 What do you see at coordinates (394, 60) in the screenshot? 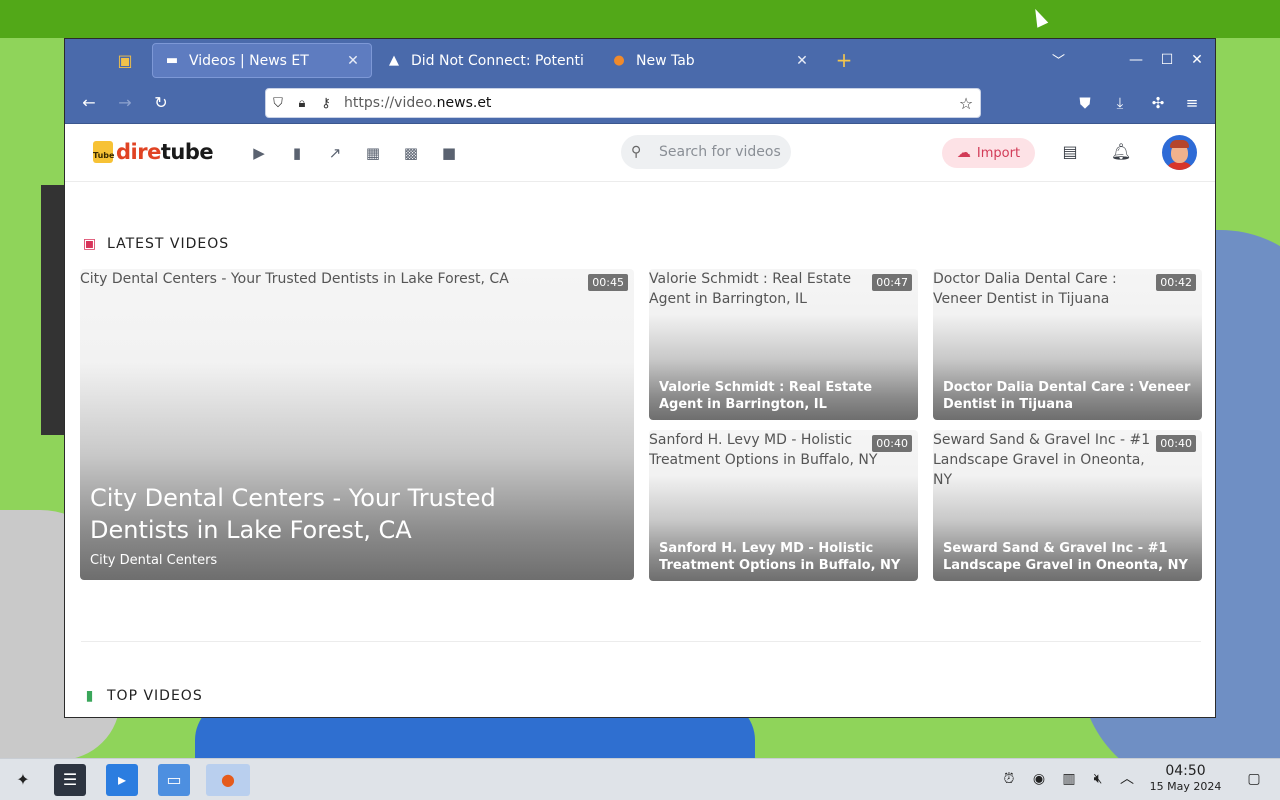
I see `warning-icon: ▲` at bounding box center [394, 60].